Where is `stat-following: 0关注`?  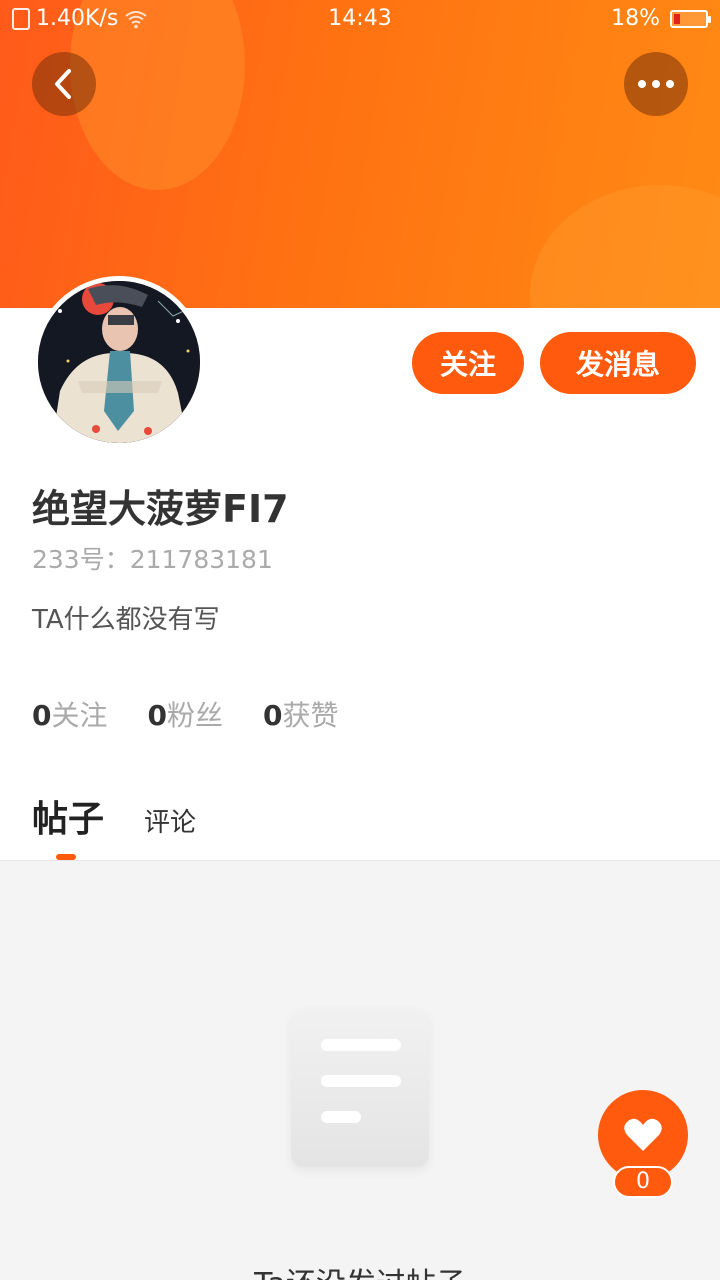 stat-following: 0关注 is located at coordinates (70, 714).